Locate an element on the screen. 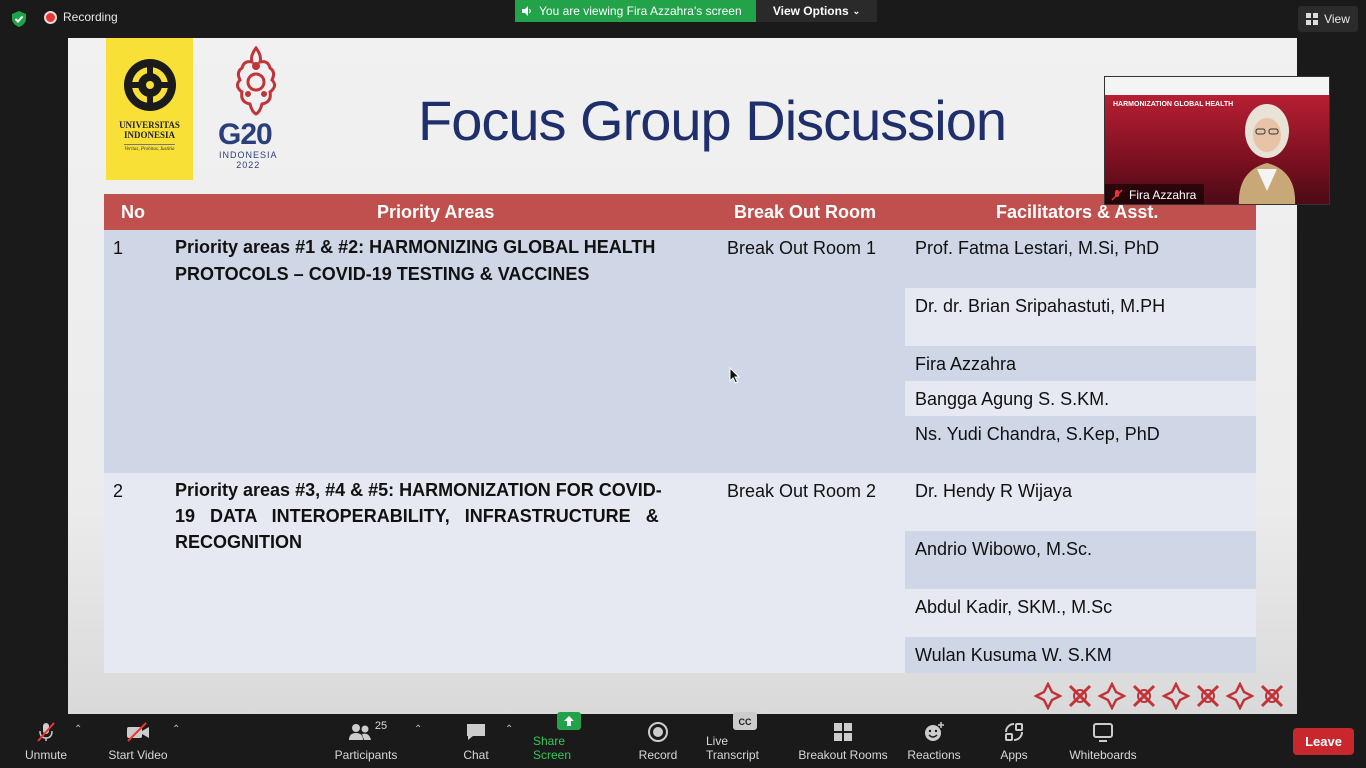 The image size is (1366, 768). share-screen-label: Share Screen is located at coordinates (552, 748).